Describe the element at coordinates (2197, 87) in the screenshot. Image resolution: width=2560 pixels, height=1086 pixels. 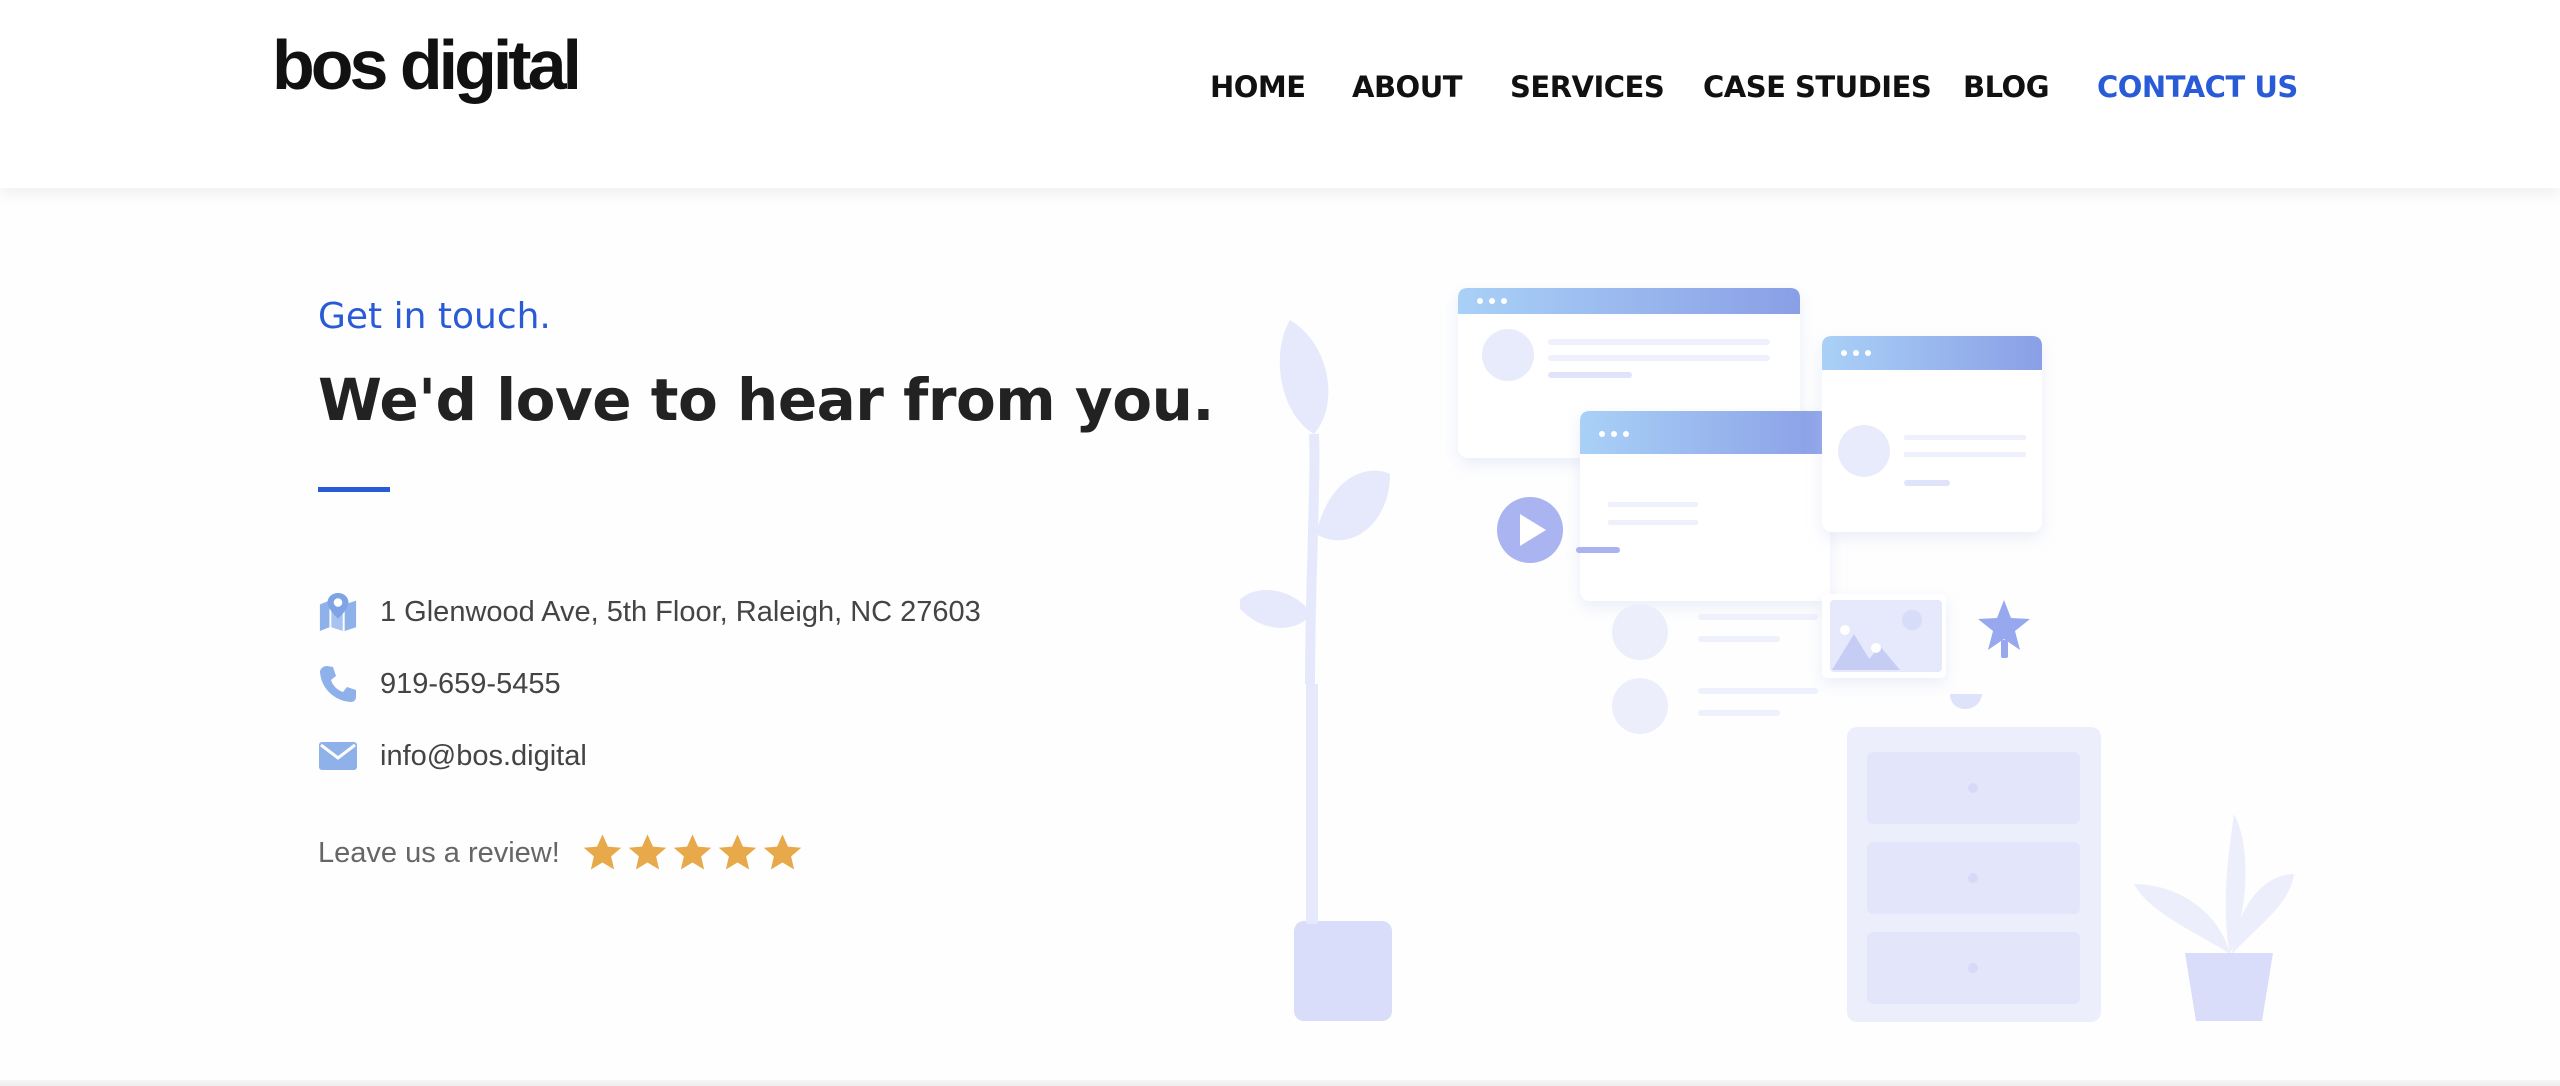
I see `nav-contact-us: CONTACT US` at that location.